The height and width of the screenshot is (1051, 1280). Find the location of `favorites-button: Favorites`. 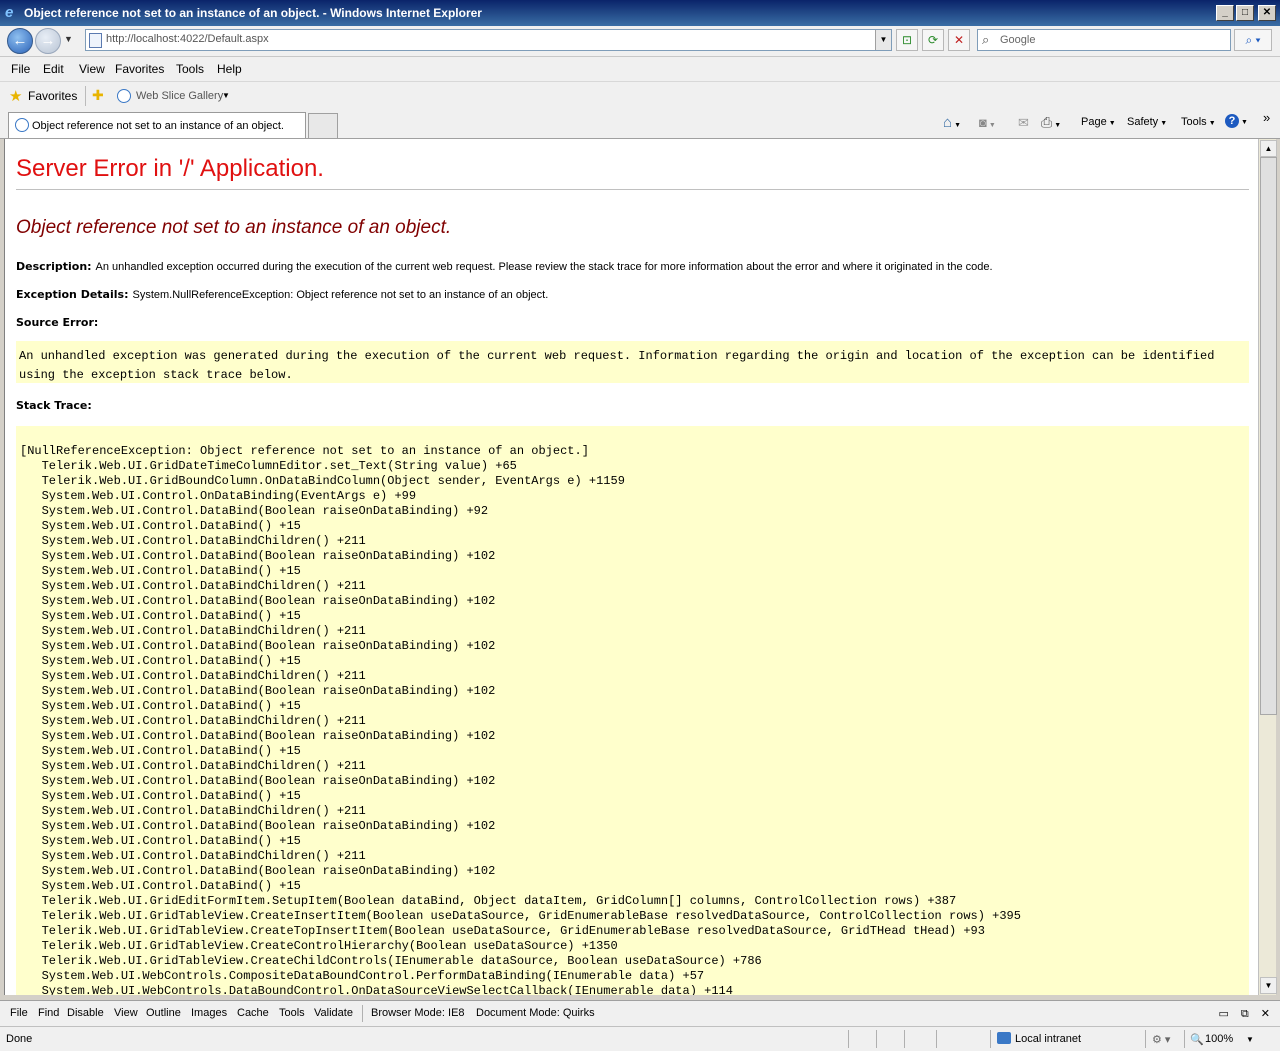

favorites-button: Favorites is located at coordinates (52, 96).